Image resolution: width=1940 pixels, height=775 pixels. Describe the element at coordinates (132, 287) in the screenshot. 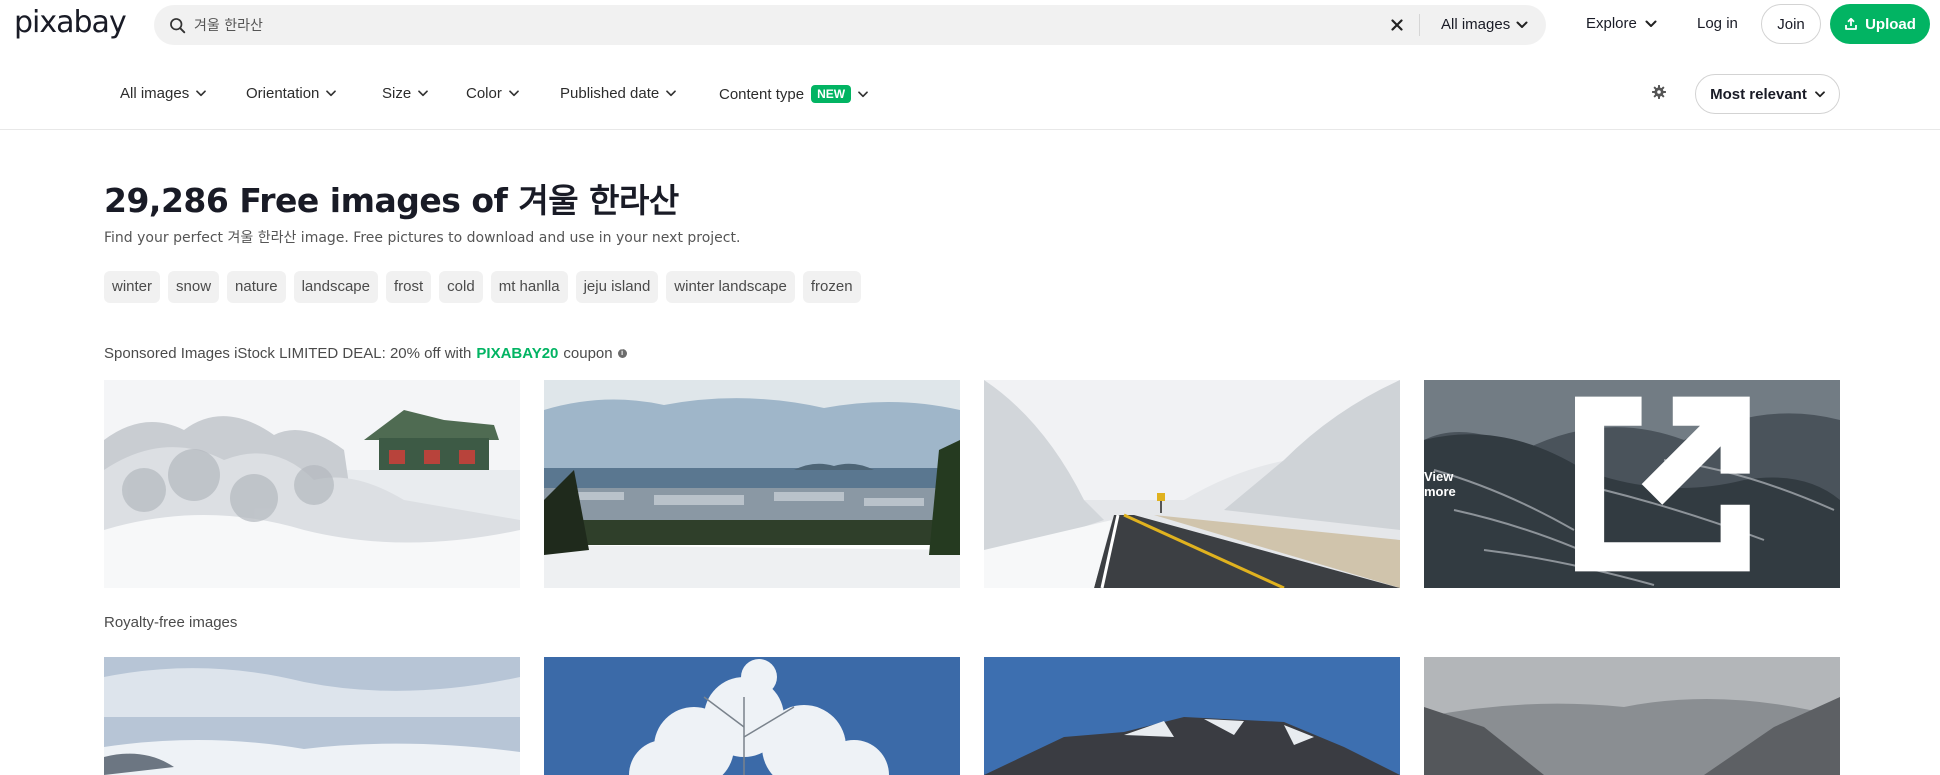

I see `tag-chip: winter` at that location.